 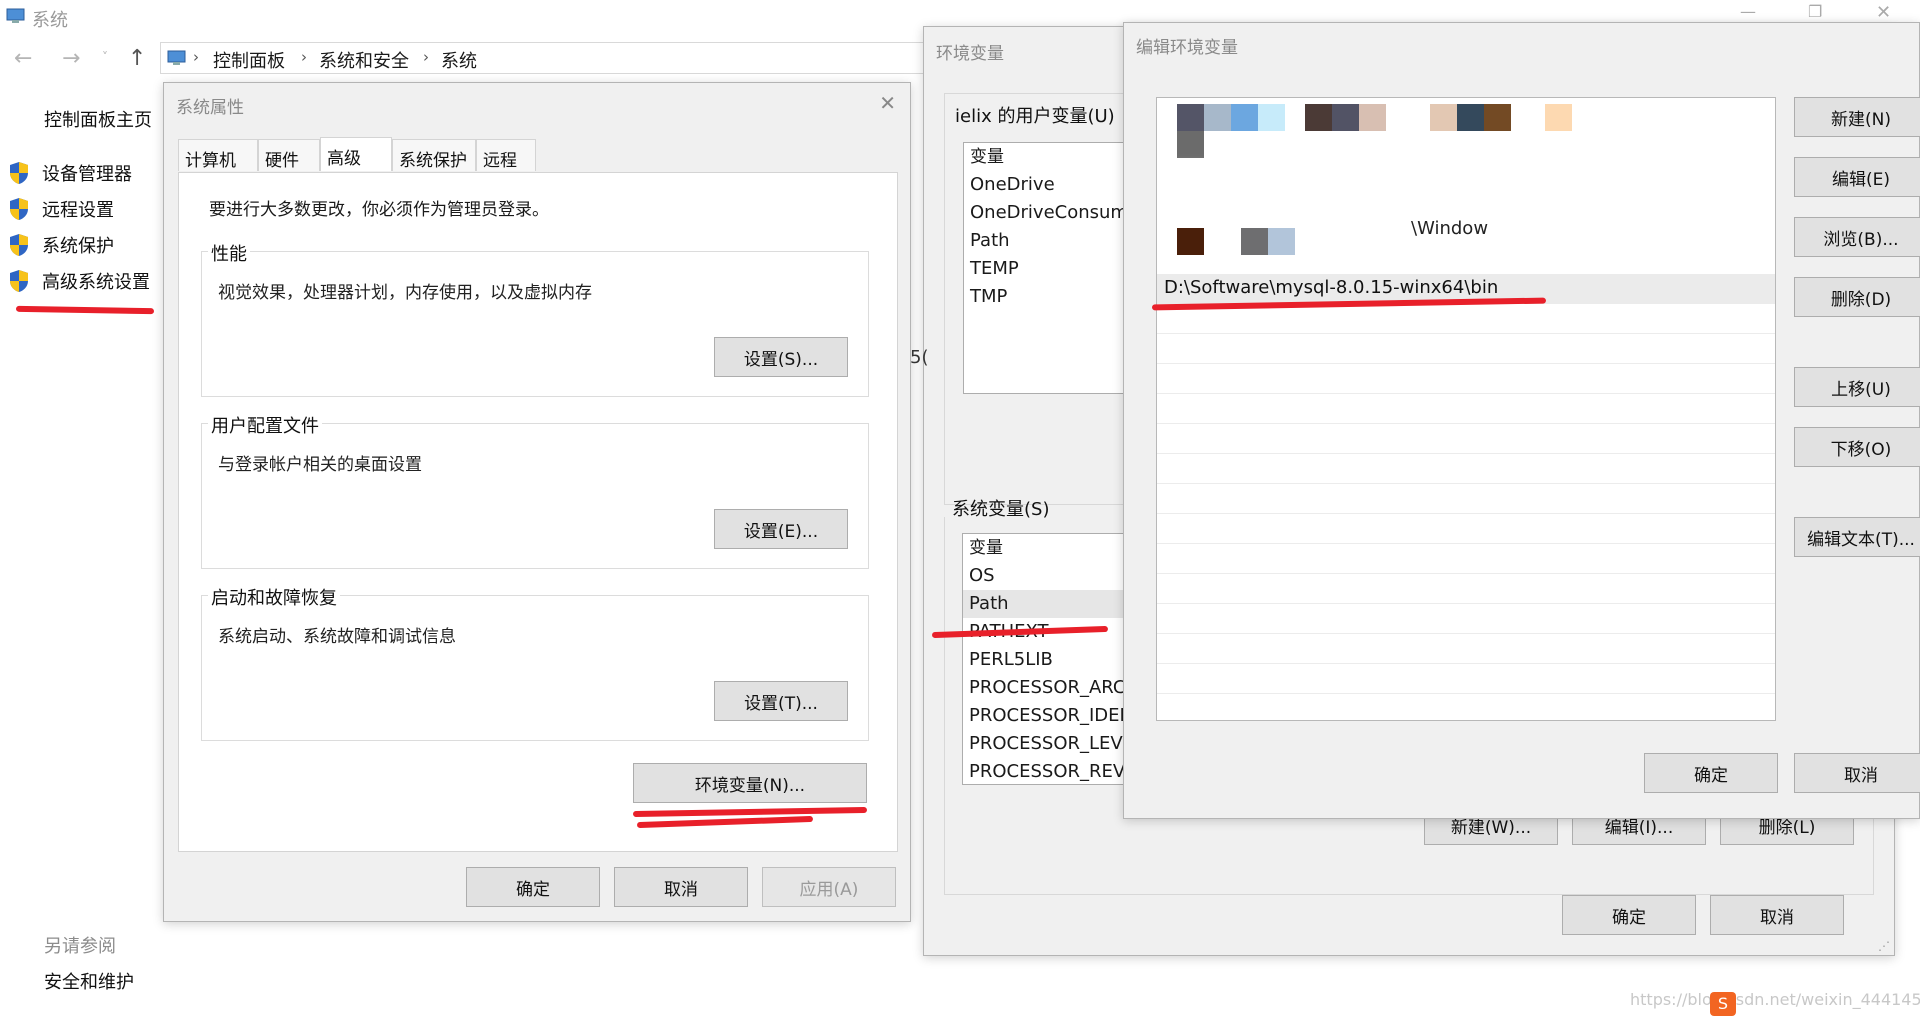 What do you see at coordinates (1857, 297) in the screenshot?
I see `delete-entry-button: 删除(D)` at bounding box center [1857, 297].